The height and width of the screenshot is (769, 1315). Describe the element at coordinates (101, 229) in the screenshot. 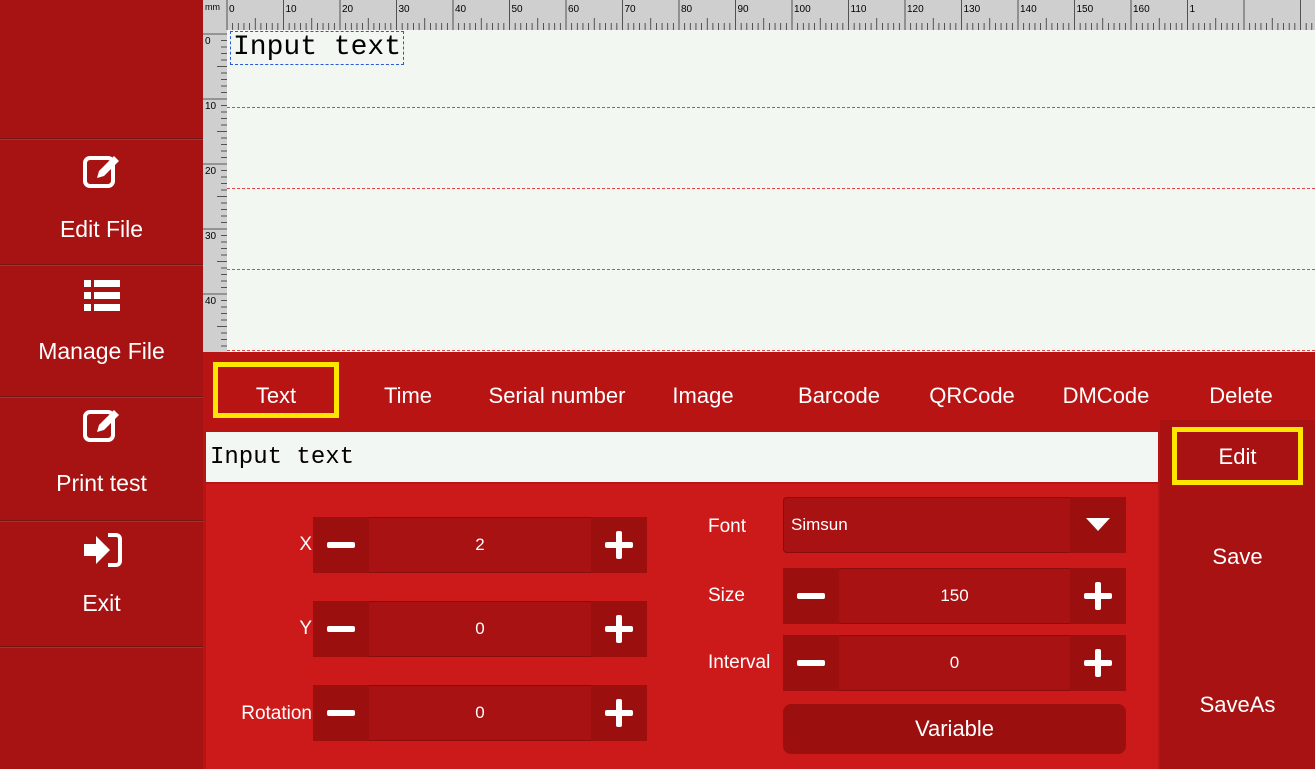

I see `sidebar-item-label: Edit File` at that location.